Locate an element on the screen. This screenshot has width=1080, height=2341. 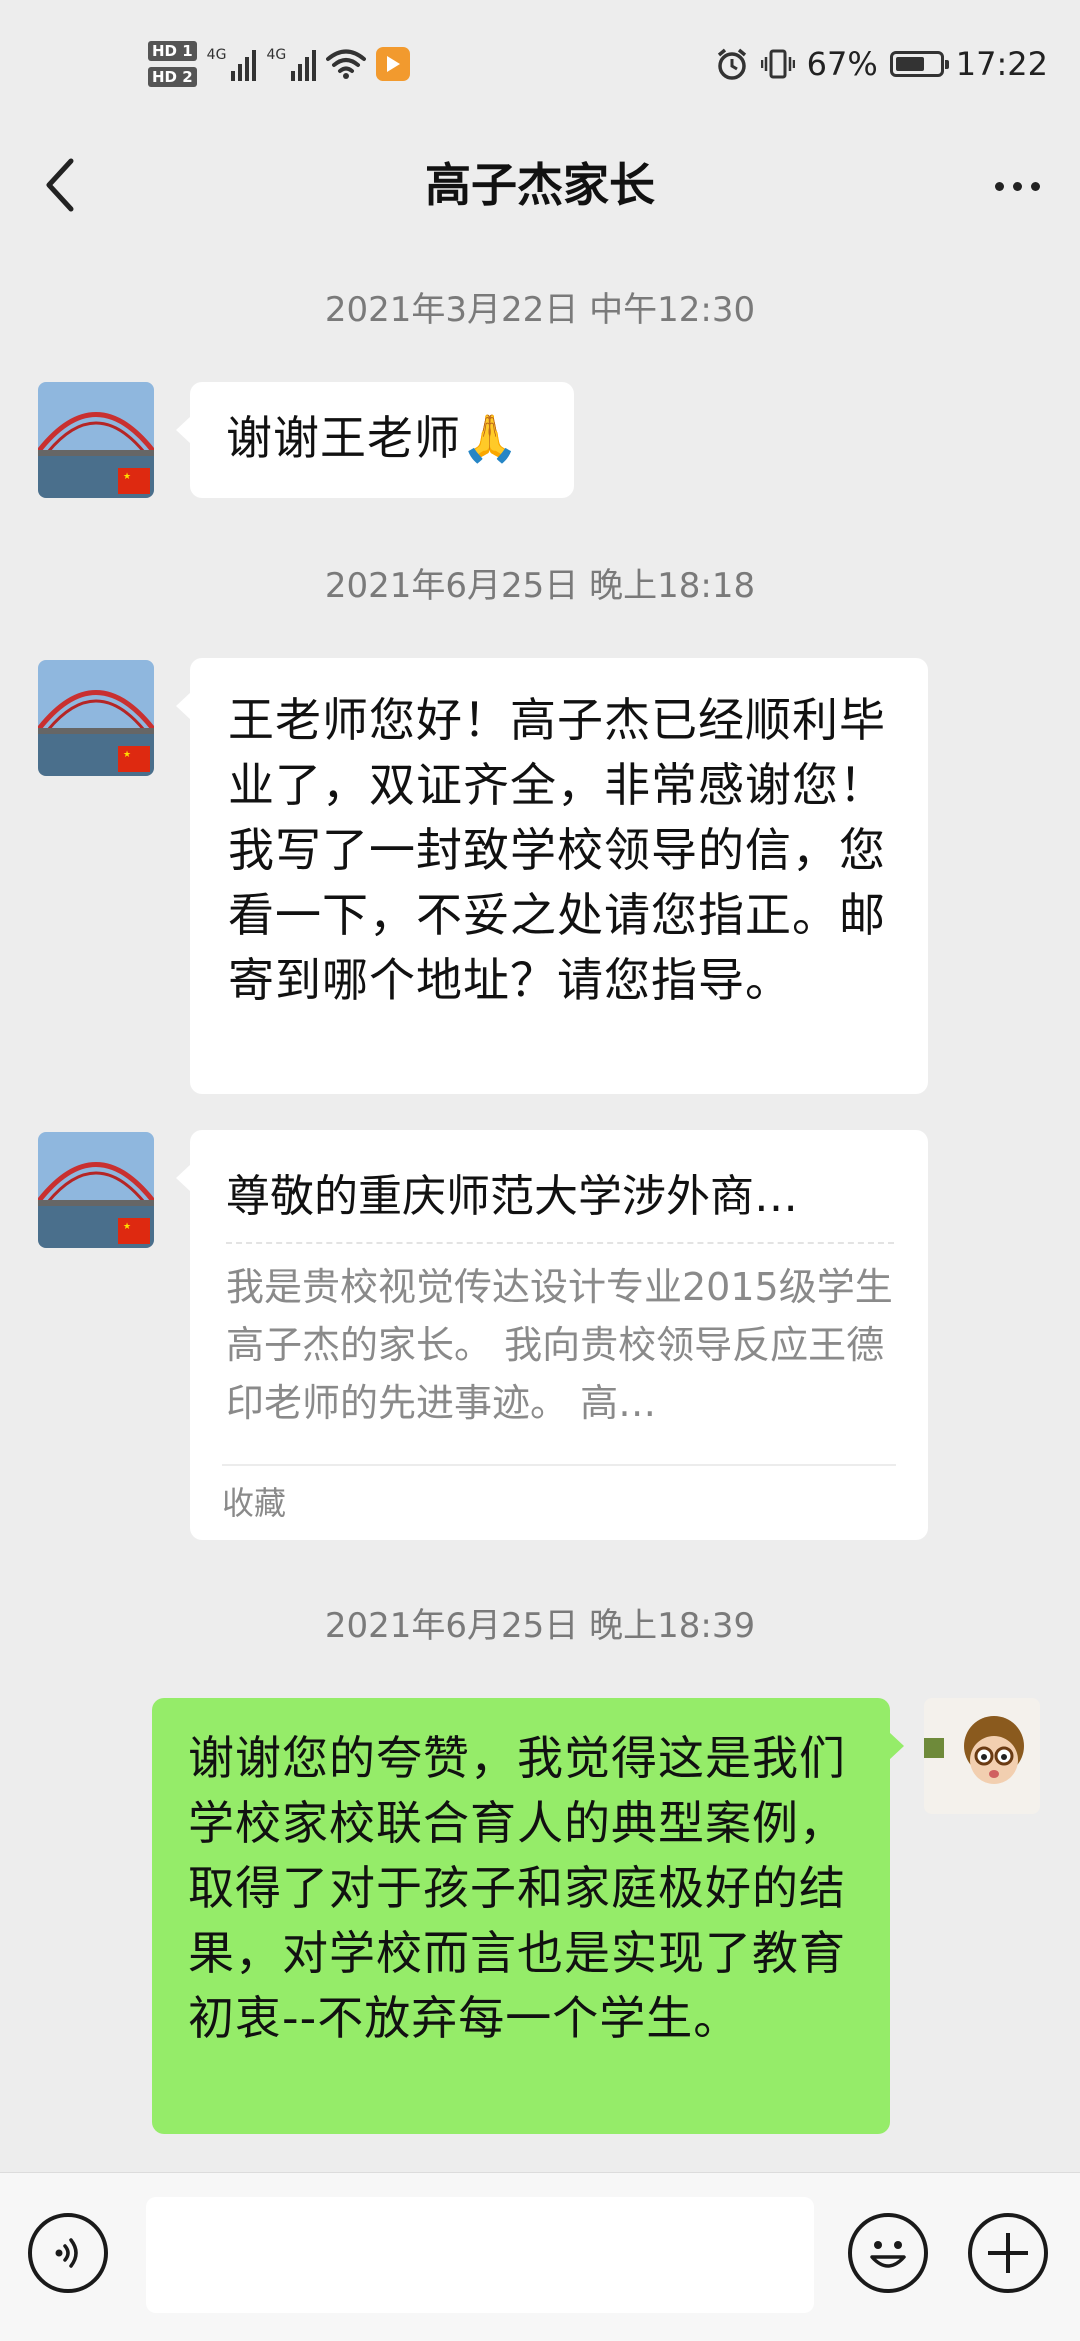
battery-percent: 67% is located at coordinates (842, 64).